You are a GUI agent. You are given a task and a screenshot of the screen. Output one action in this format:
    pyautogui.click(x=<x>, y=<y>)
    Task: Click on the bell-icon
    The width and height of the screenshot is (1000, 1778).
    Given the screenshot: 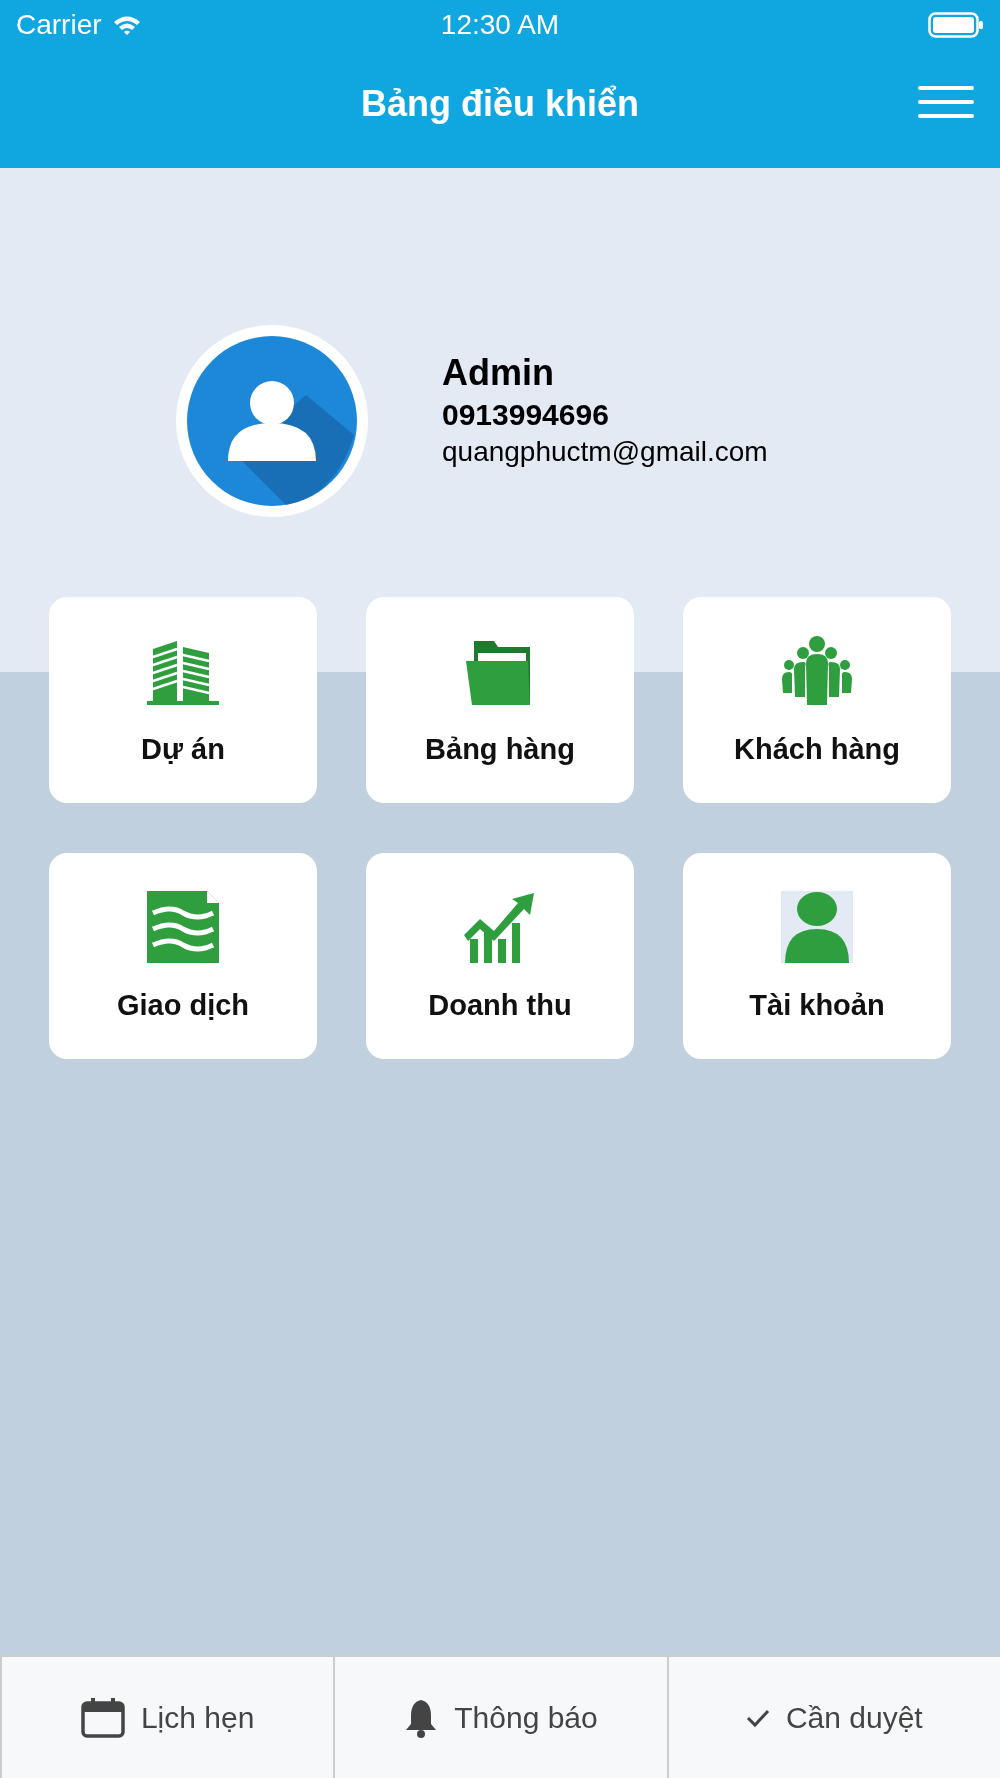 What is the action you would take?
    pyautogui.click(x=421, y=1717)
    